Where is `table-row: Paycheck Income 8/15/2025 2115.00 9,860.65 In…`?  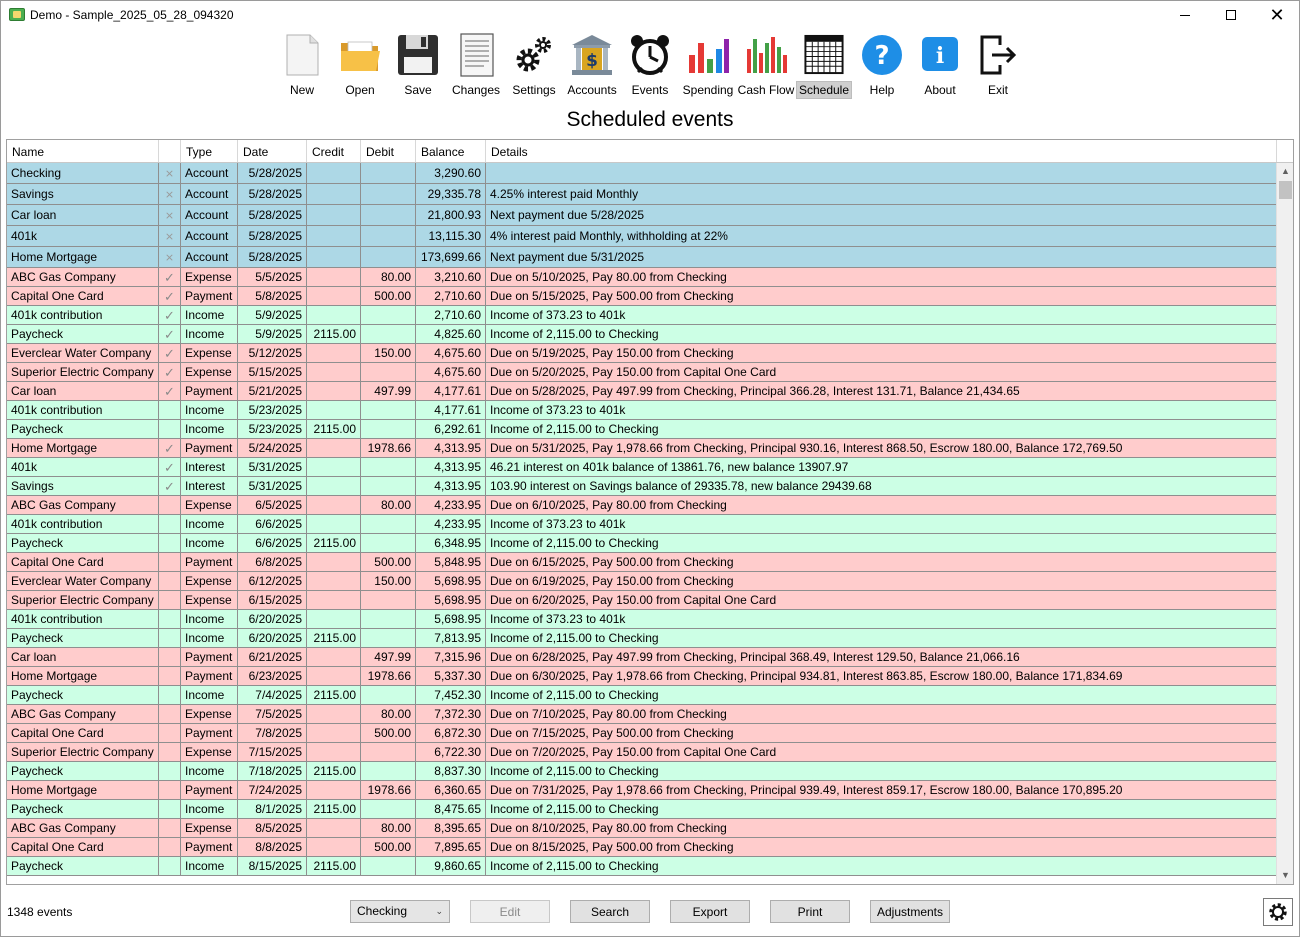
table-row: Paycheck Income 8/15/2025 2115.00 9,860.65 In… is located at coordinates (642, 866).